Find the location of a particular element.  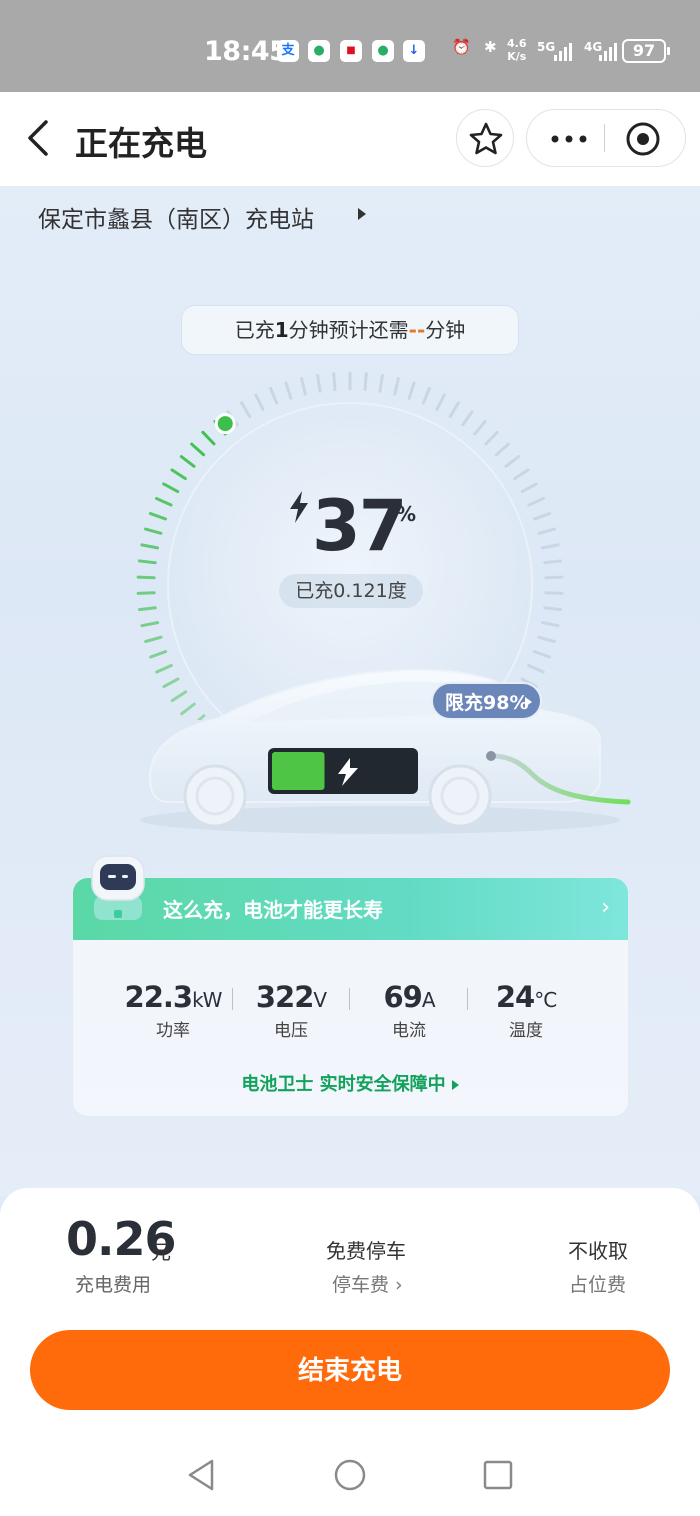

elapsed-mid: 分钟预计还需 is located at coordinates (348, 330).